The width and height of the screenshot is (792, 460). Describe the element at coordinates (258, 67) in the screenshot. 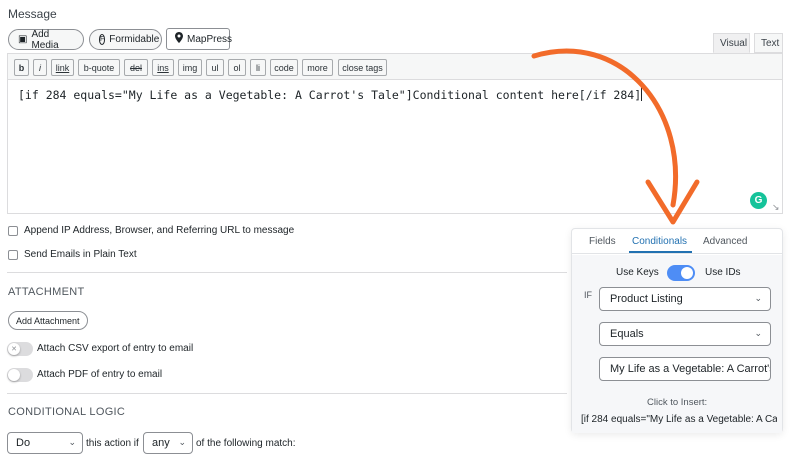

I see `qt-li-button: li` at that location.